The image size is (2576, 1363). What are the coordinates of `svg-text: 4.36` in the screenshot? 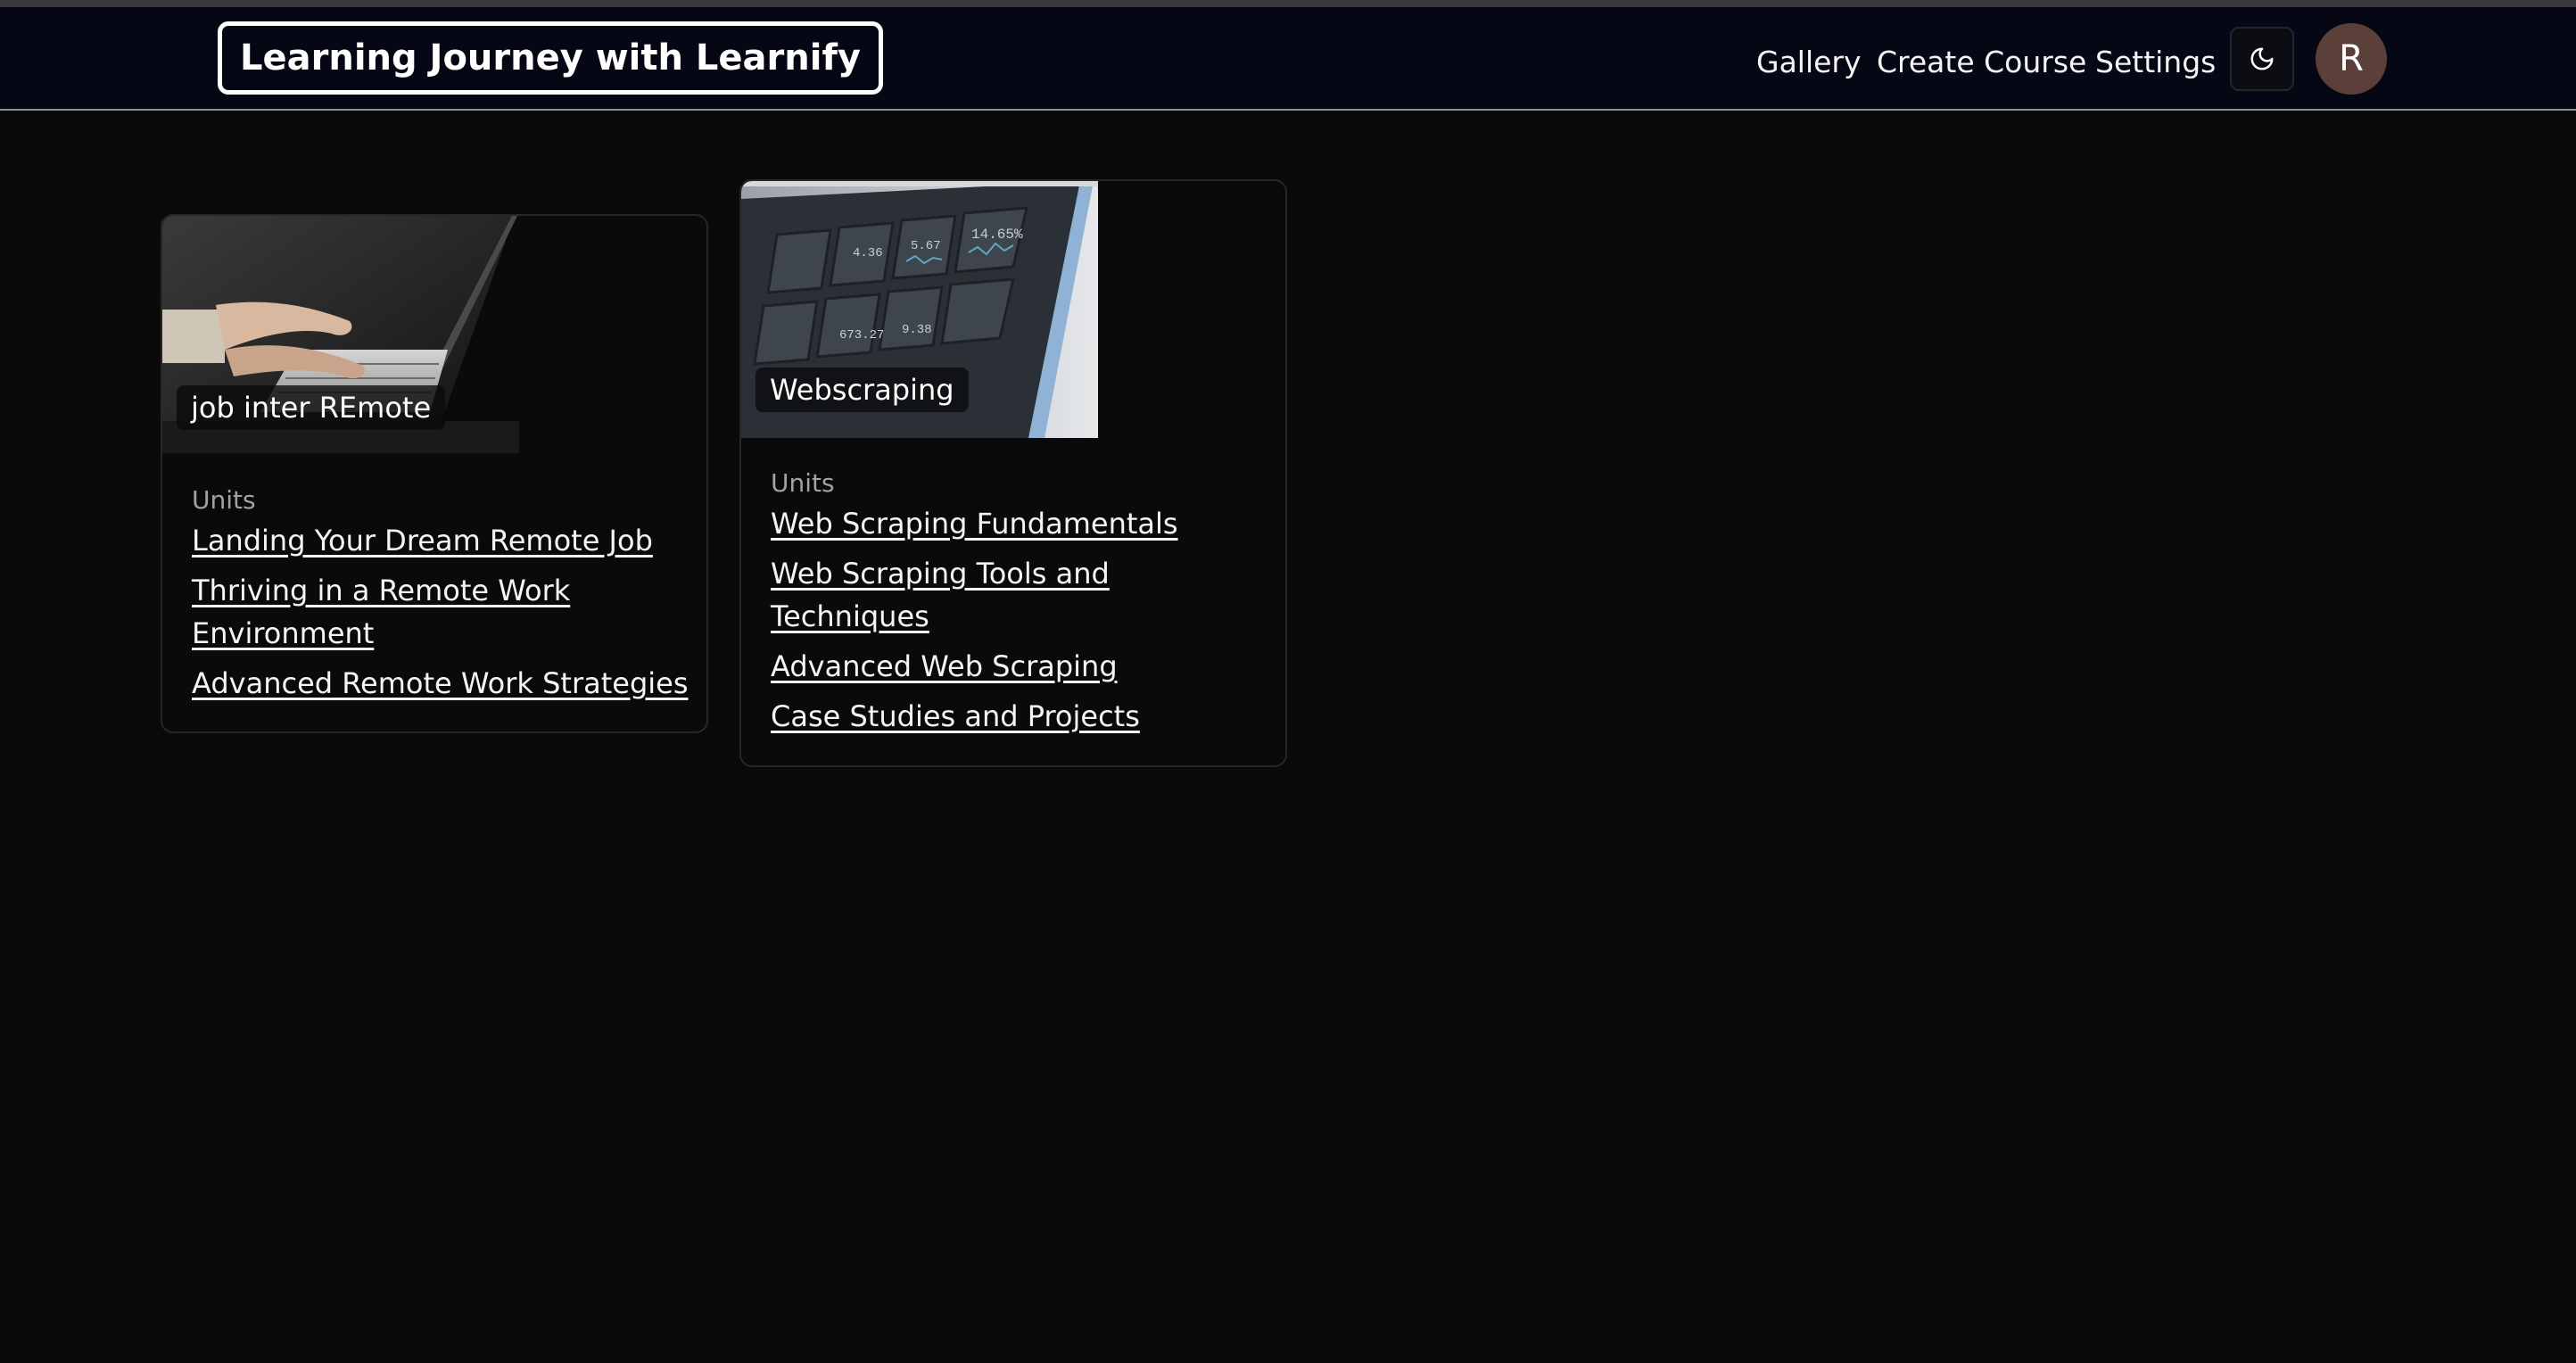 It's located at (868, 253).